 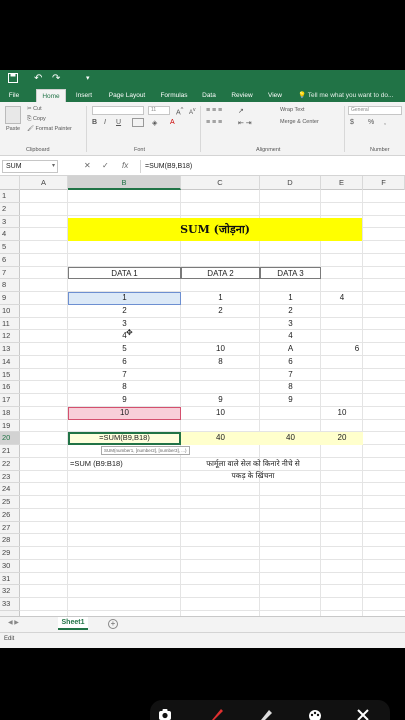 I want to click on row-header-30: 30, so click(x=10, y=566).